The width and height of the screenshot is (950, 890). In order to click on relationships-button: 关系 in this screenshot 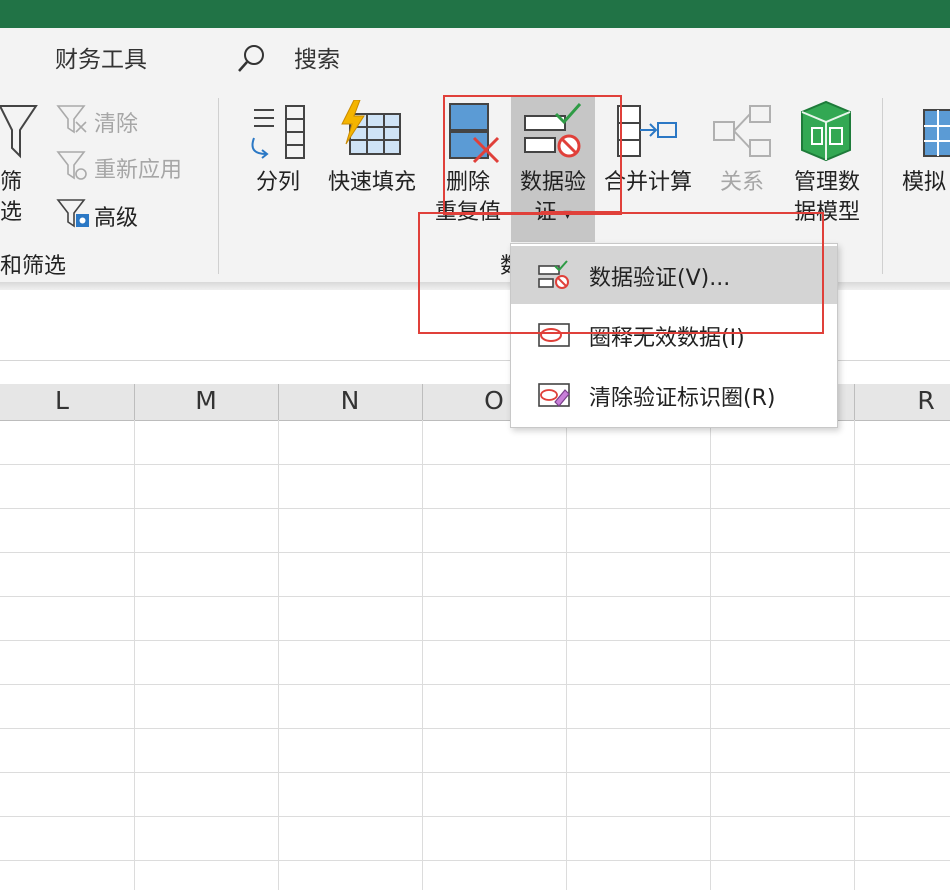, I will do `click(742, 183)`.